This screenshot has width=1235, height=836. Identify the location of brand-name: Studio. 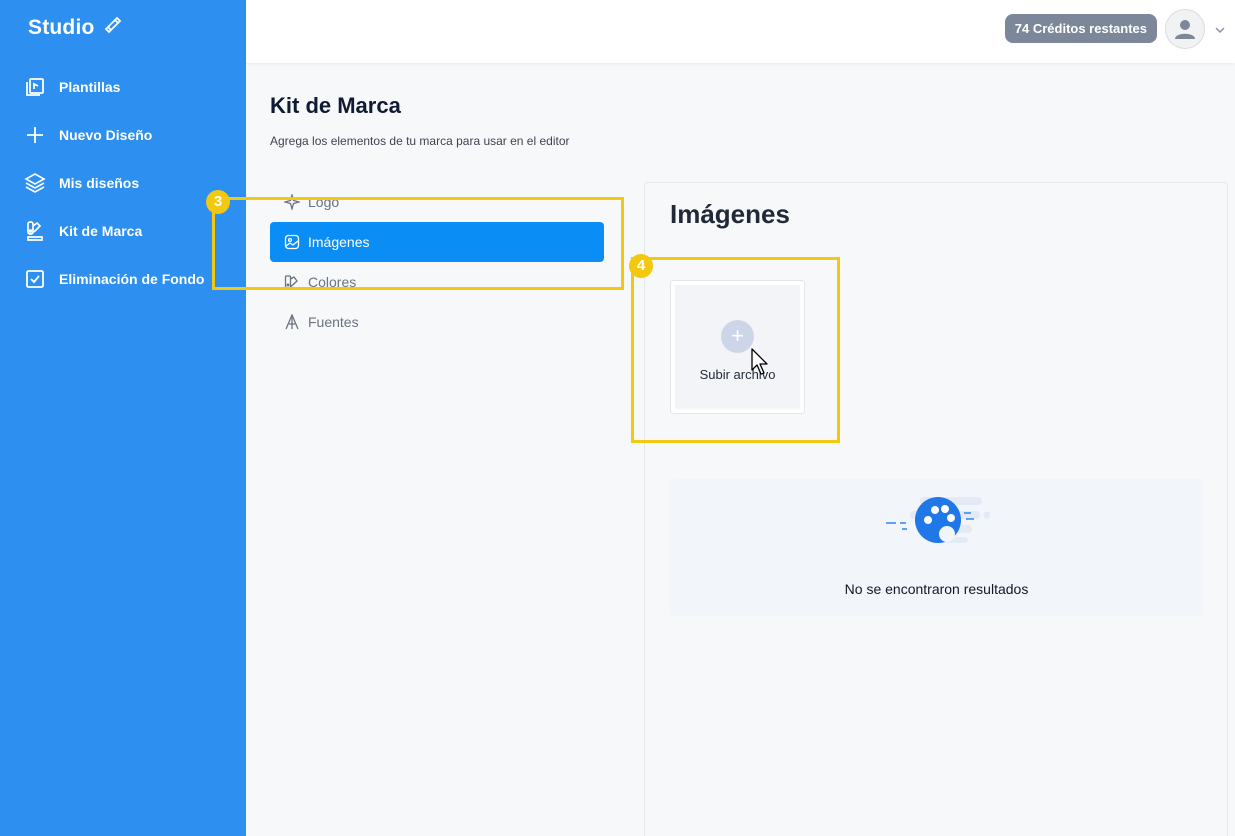
(61, 27).